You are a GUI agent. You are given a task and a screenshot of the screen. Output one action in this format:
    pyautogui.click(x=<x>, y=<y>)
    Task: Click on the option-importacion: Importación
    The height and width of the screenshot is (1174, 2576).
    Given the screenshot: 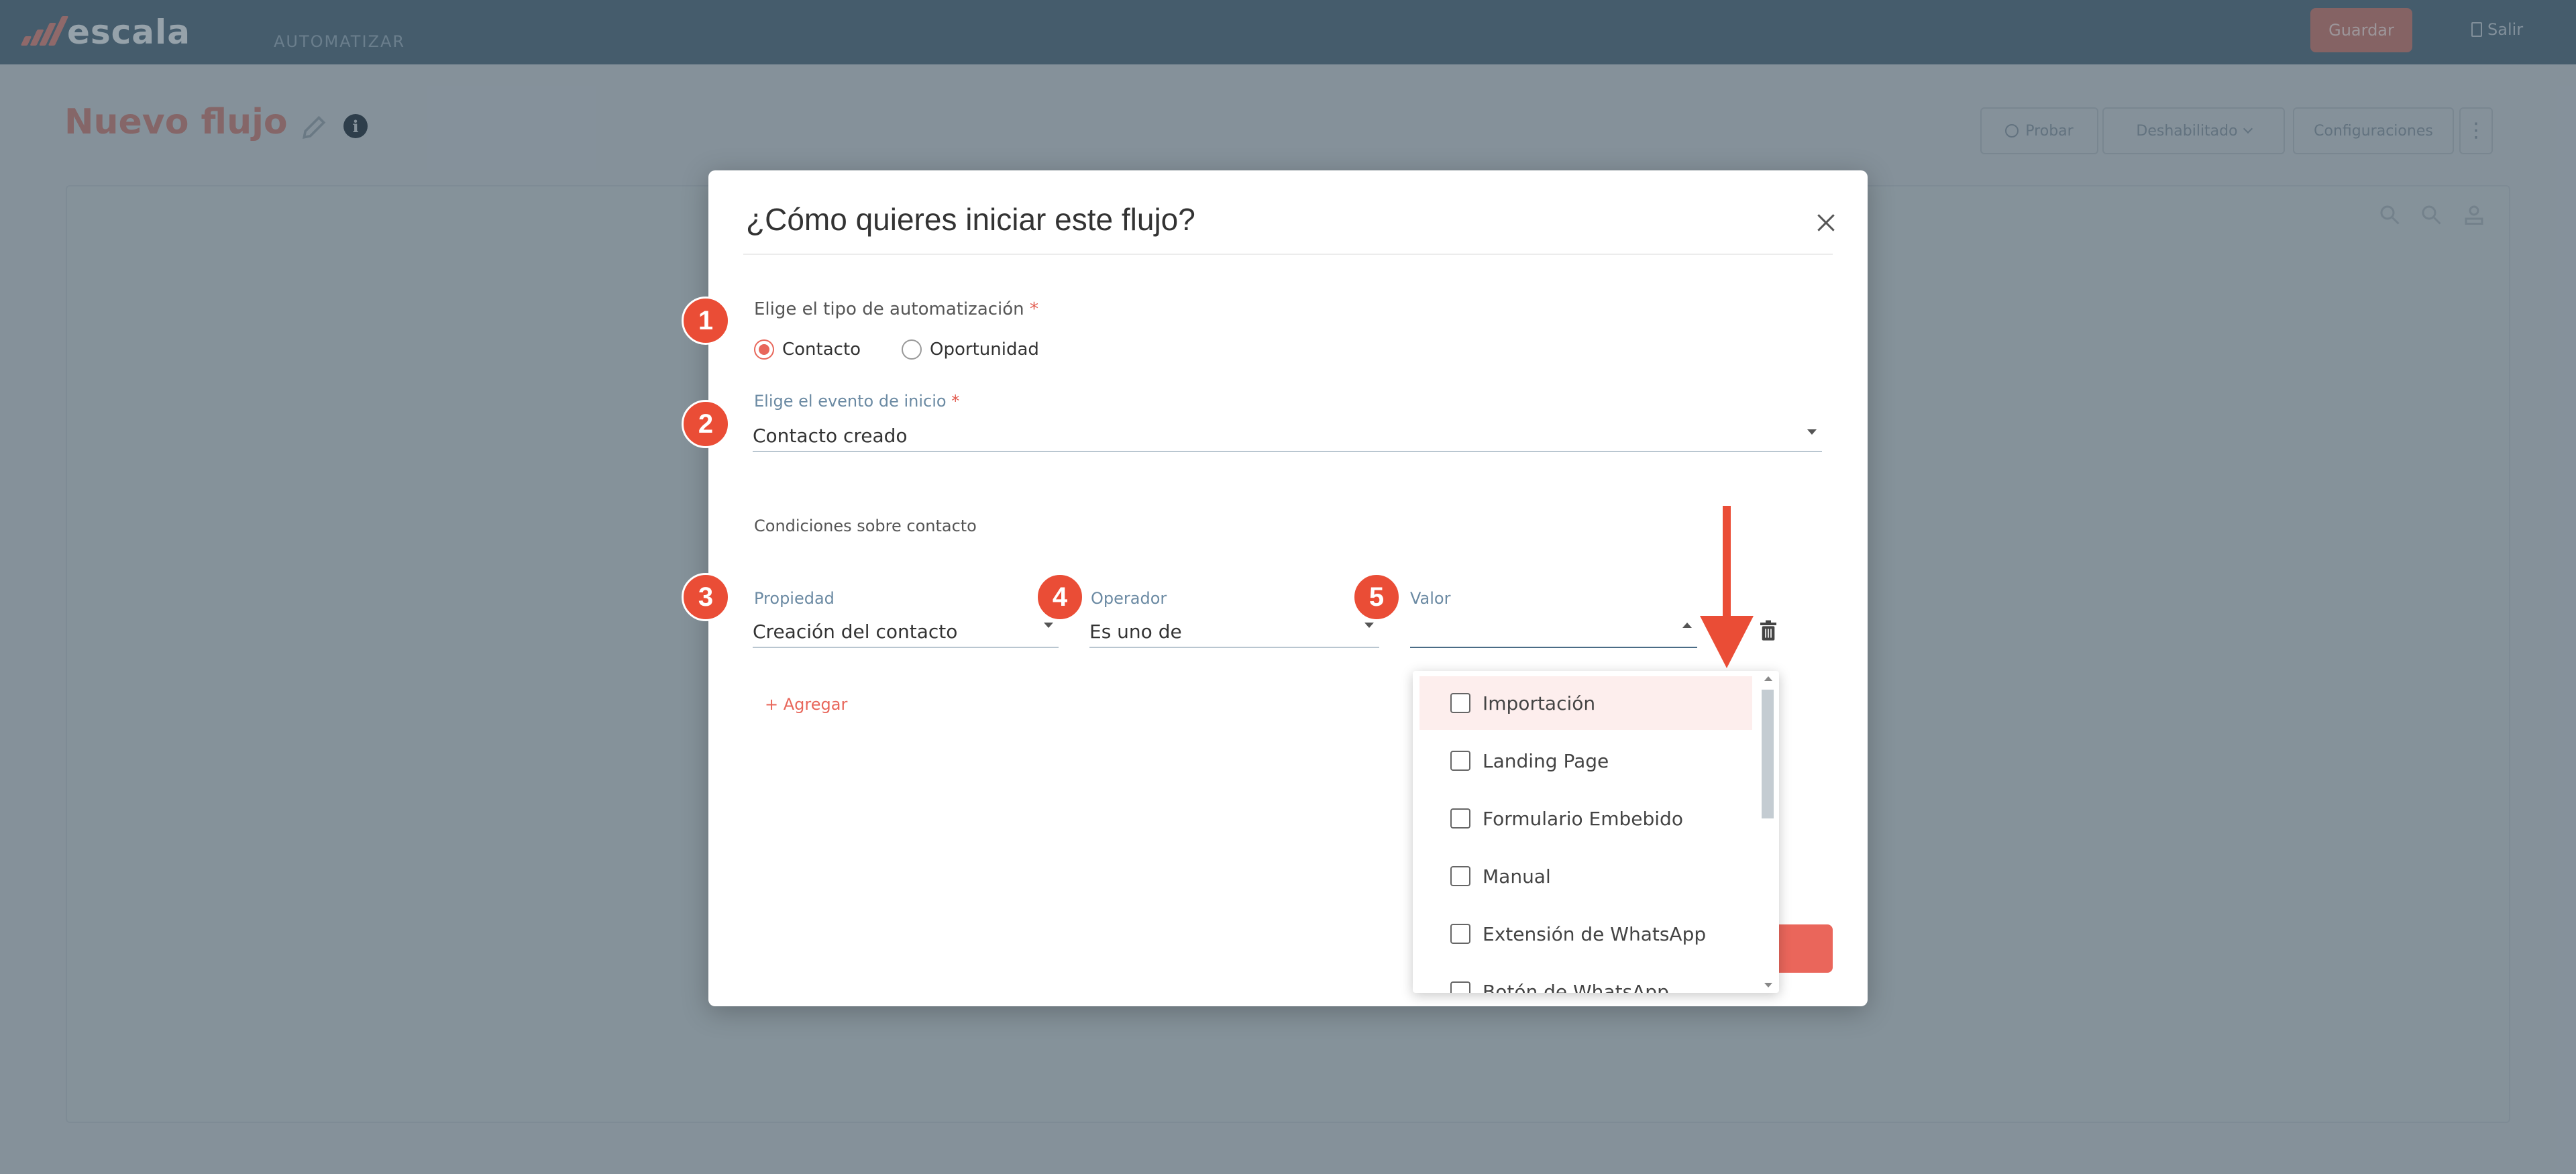 What is the action you would take?
    pyautogui.click(x=1585, y=703)
    